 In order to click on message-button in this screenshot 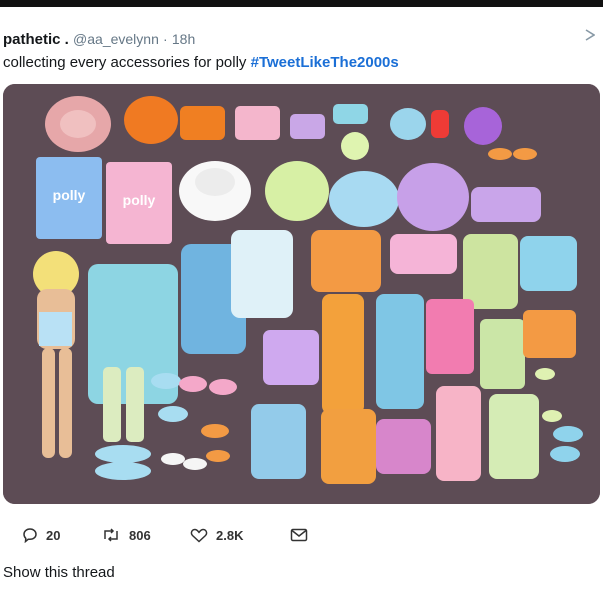, I will do `click(303, 535)`.